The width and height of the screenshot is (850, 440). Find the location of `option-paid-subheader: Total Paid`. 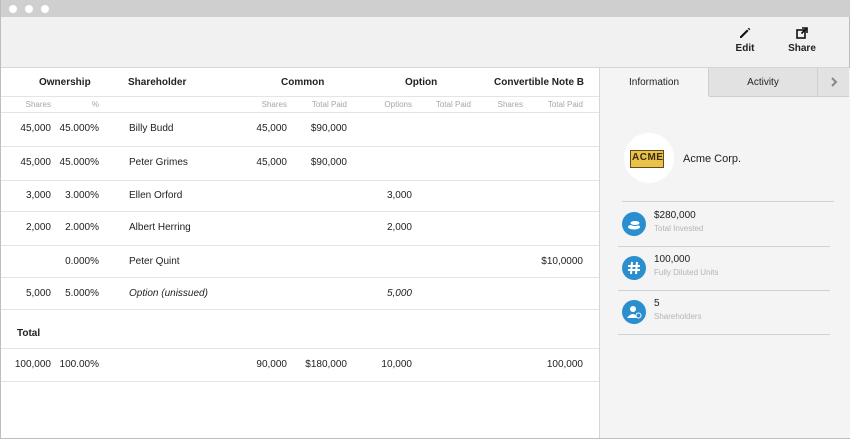

option-paid-subheader: Total Paid is located at coordinates (453, 104).